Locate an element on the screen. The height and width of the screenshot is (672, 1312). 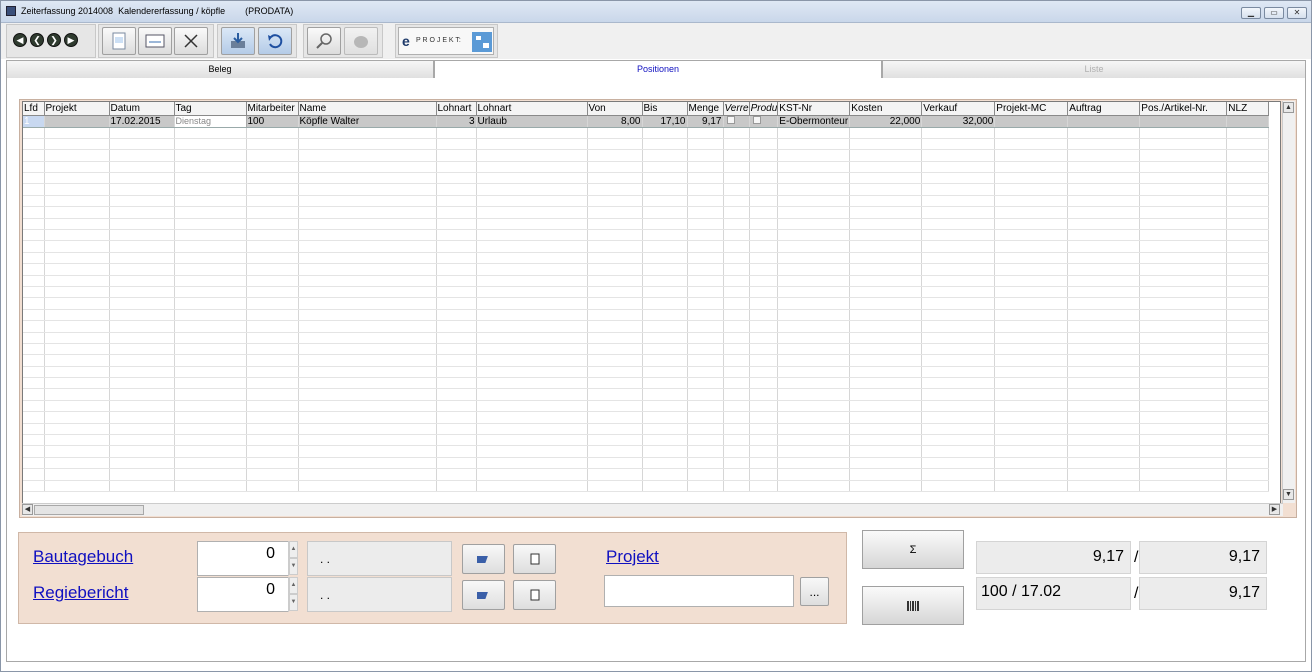
new-document-button is located at coordinates (119, 41).